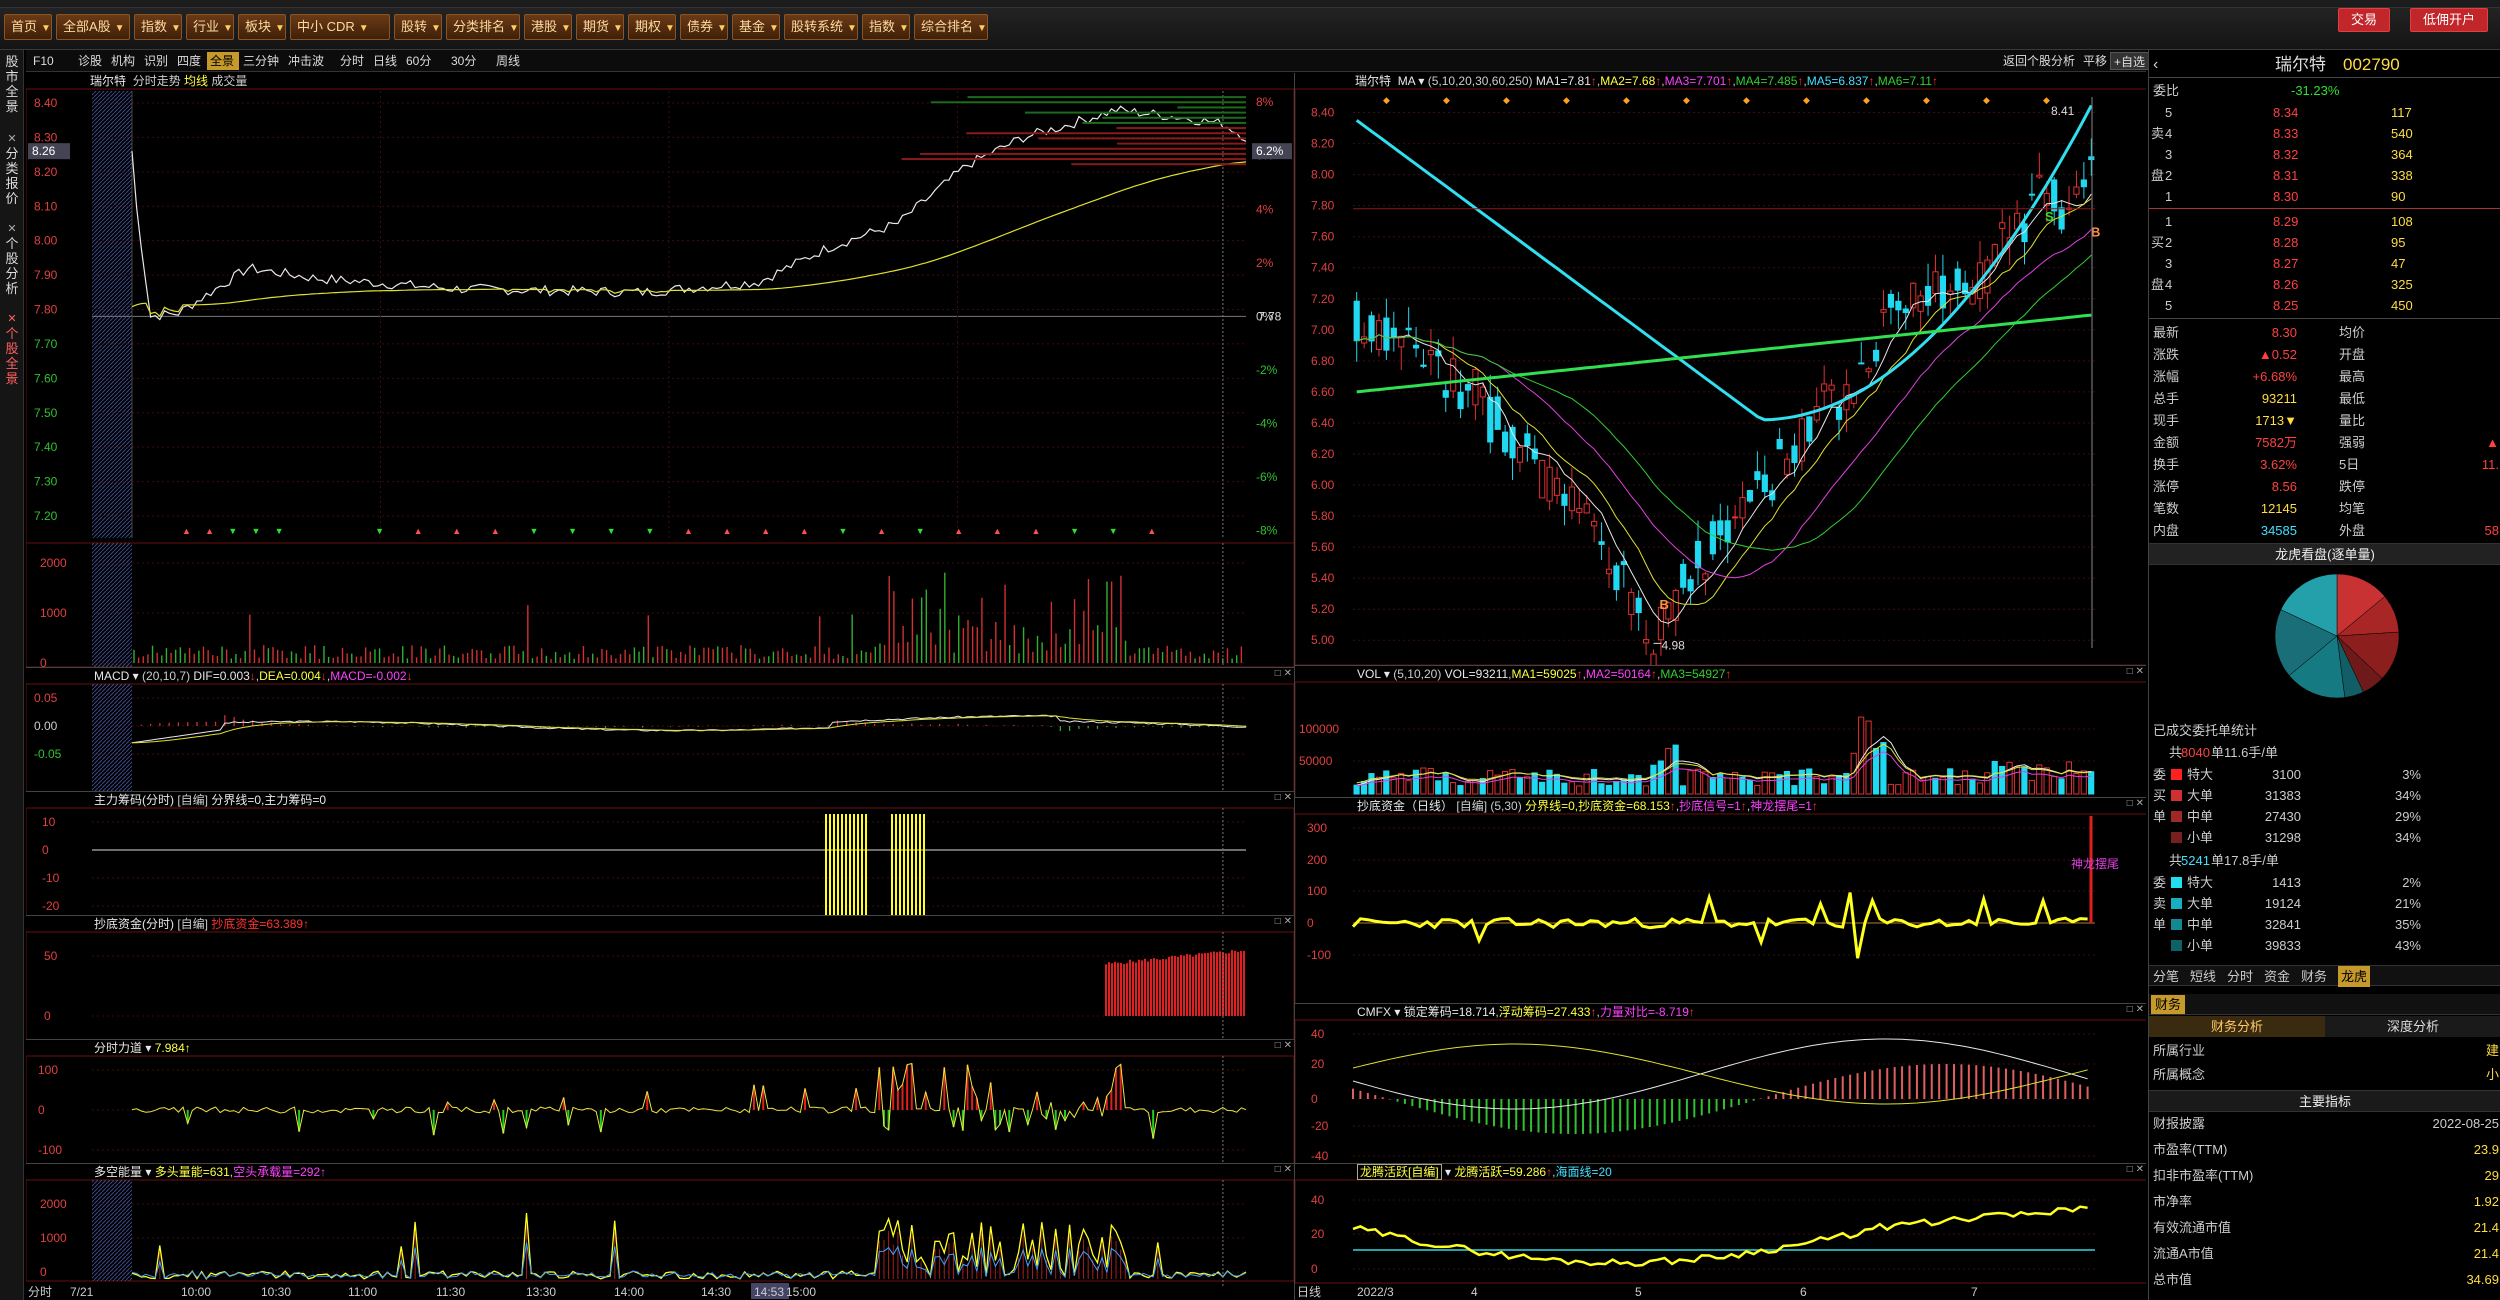 The width and height of the screenshot is (2500, 1300). What do you see at coordinates (2095, 61) in the screenshot?
I see `flat-button: 平移` at bounding box center [2095, 61].